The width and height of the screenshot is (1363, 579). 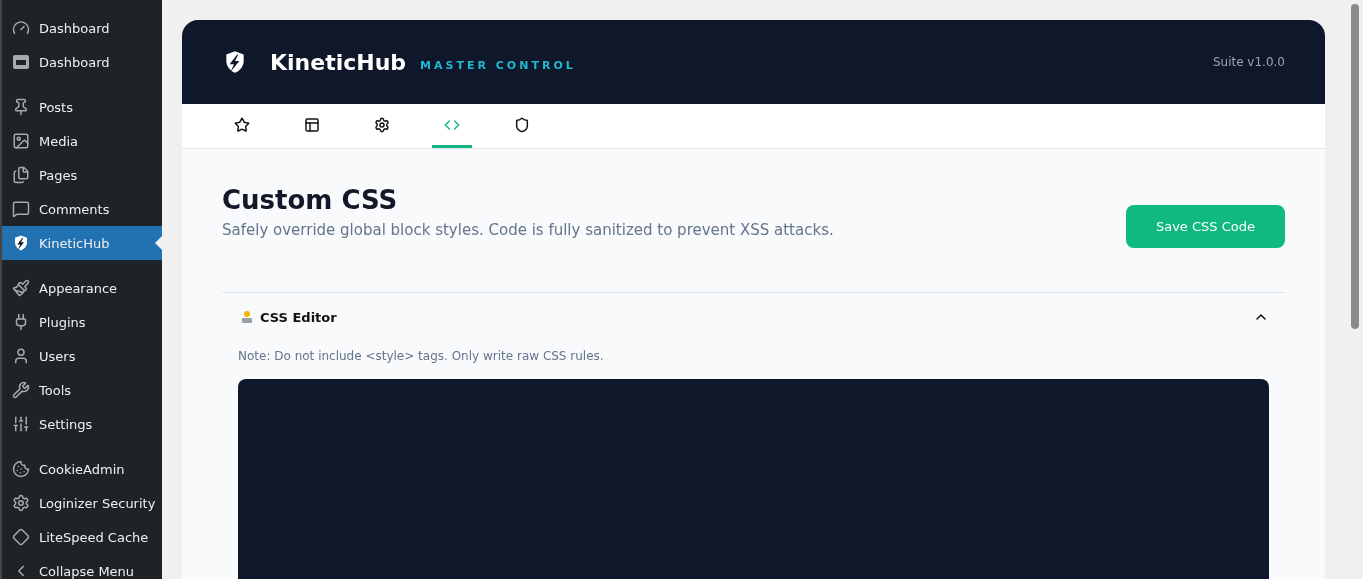 What do you see at coordinates (21, 390) in the screenshot?
I see `wrench-icon` at bounding box center [21, 390].